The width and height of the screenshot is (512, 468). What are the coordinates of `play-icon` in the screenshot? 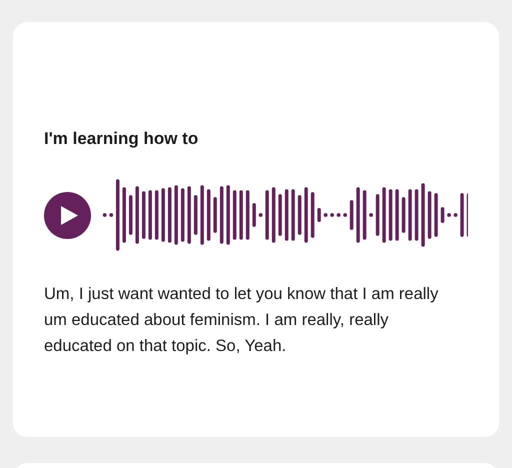 It's located at (69, 215).